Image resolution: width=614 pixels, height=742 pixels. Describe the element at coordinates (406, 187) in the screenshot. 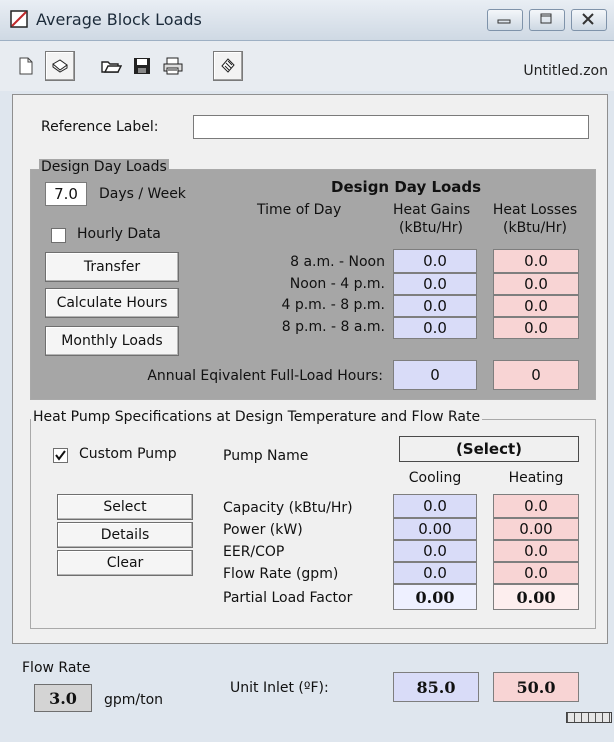

I see `design-day-table-title: Design Day Loads` at that location.